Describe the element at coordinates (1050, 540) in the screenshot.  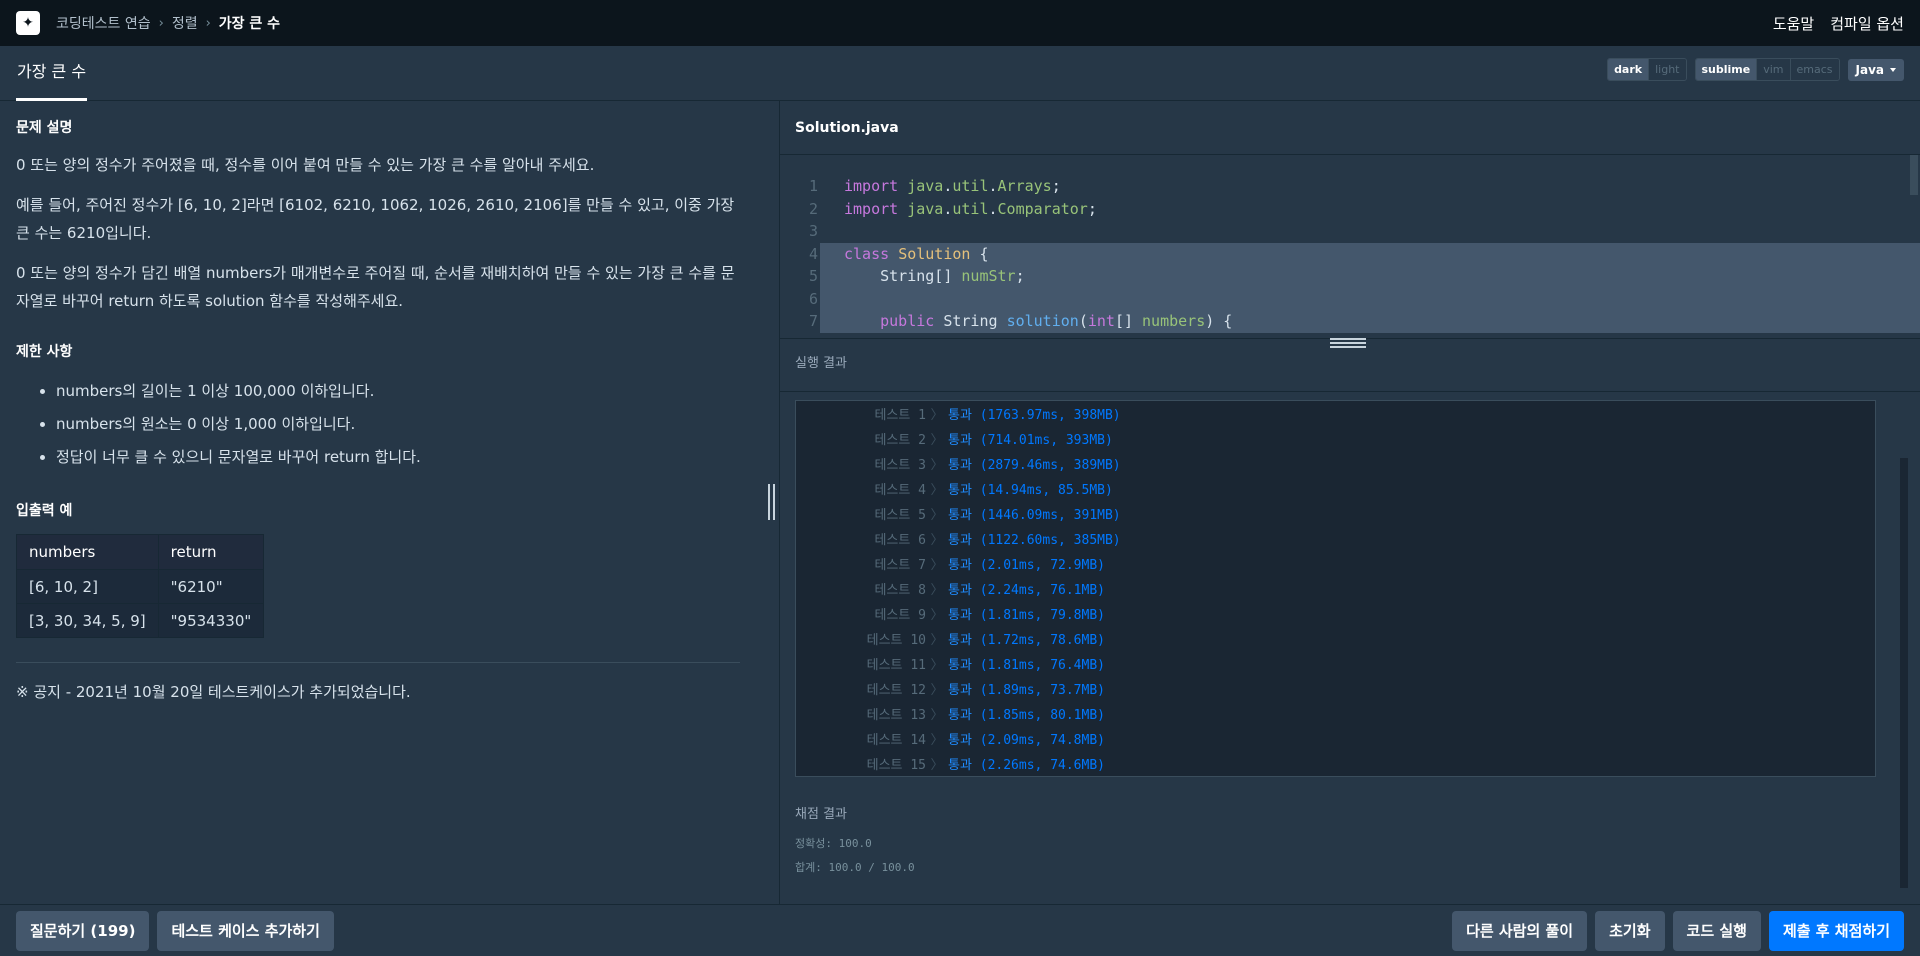
I see `test-detail: (1122.60ms, 385MB)` at that location.